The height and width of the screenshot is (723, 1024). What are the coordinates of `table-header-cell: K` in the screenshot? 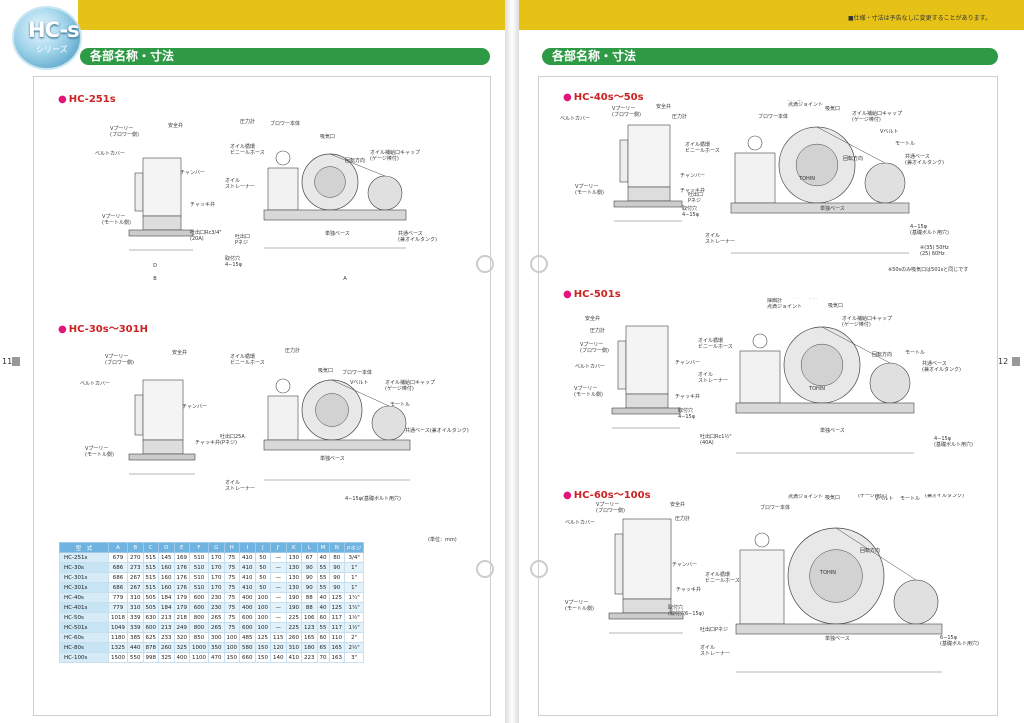 It's located at (293, 547).